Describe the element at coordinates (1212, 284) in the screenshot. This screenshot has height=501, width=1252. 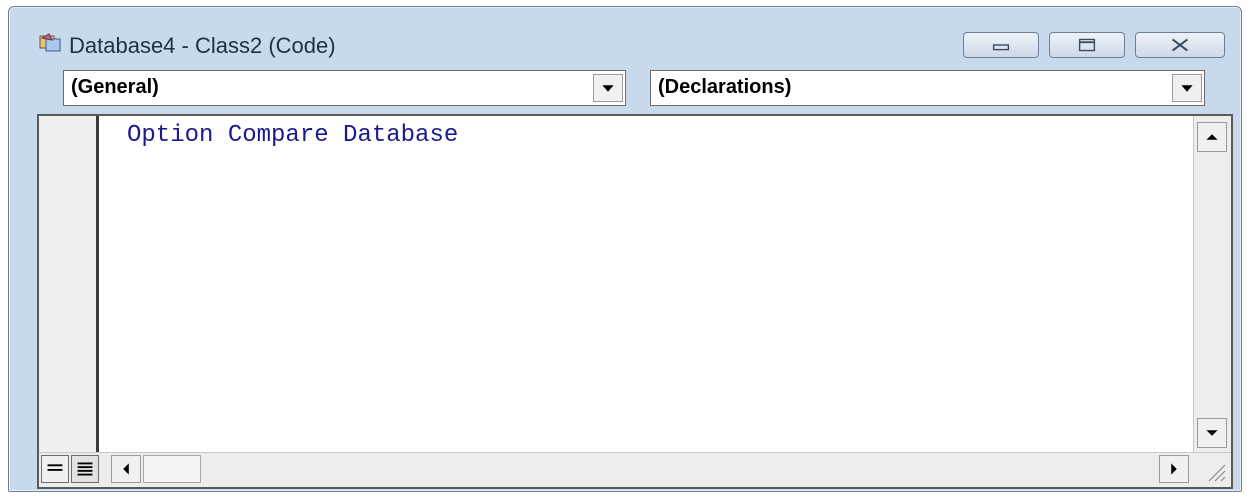
I see `vertical-scrollbar` at that location.